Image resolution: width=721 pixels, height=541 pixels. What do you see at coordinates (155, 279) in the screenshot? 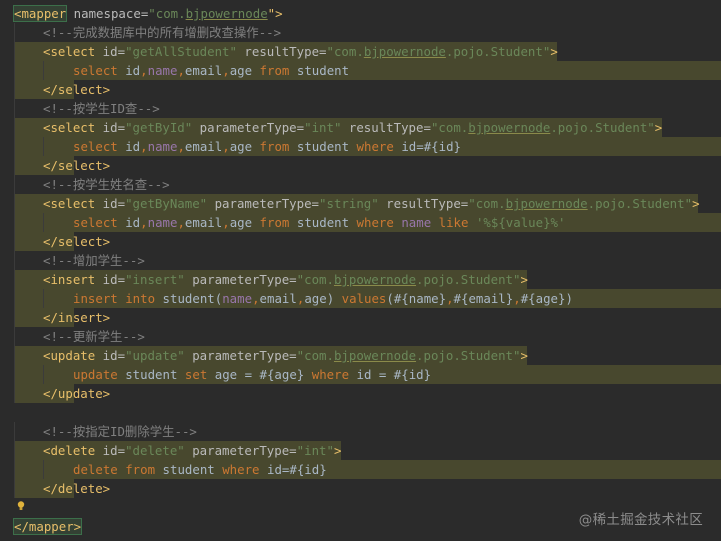
I see `code-token: "insert"` at bounding box center [155, 279].